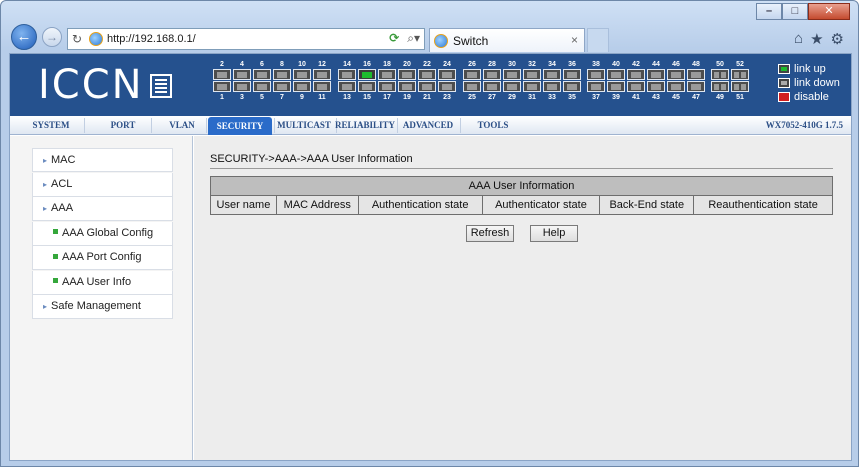 This screenshot has width=859, height=467. What do you see at coordinates (763, 205) in the screenshot?
I see `column-header: Reauthentication state` at bounding box center [763, 205].